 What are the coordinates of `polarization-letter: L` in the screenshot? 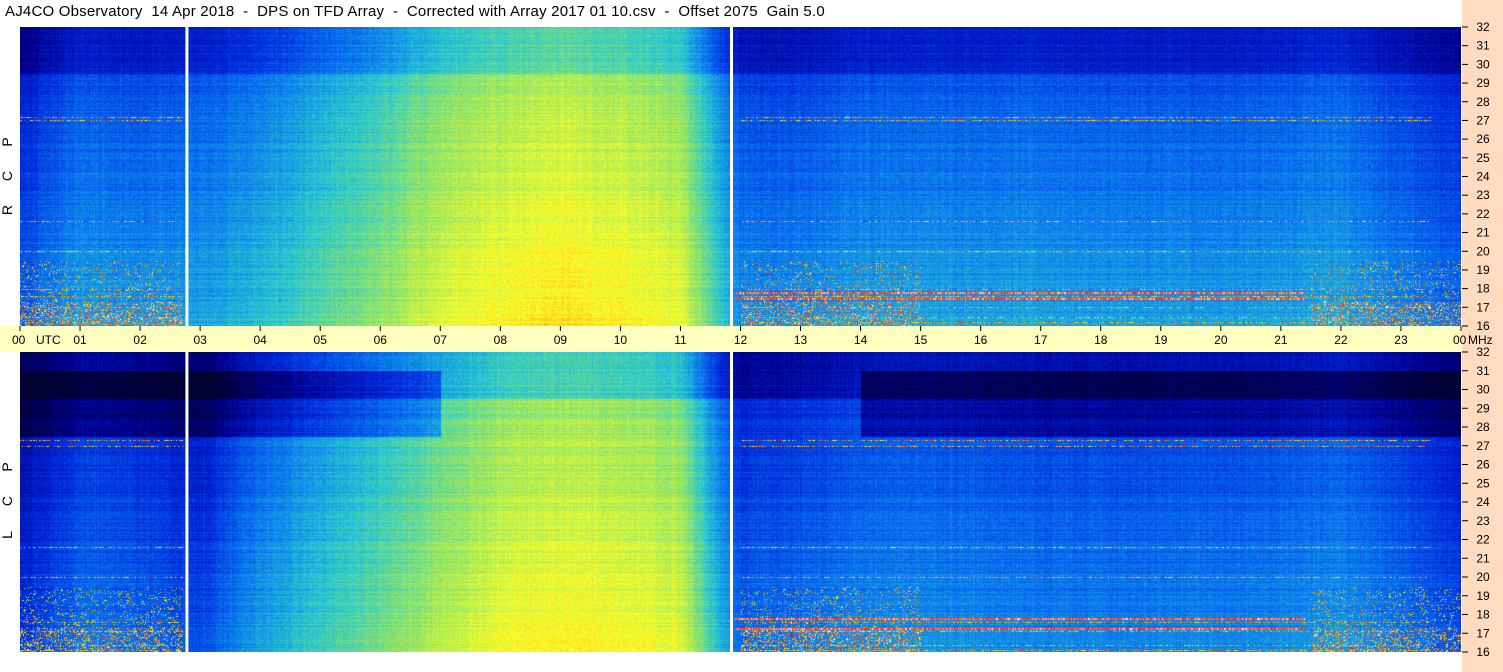 It's located at (7, 535).